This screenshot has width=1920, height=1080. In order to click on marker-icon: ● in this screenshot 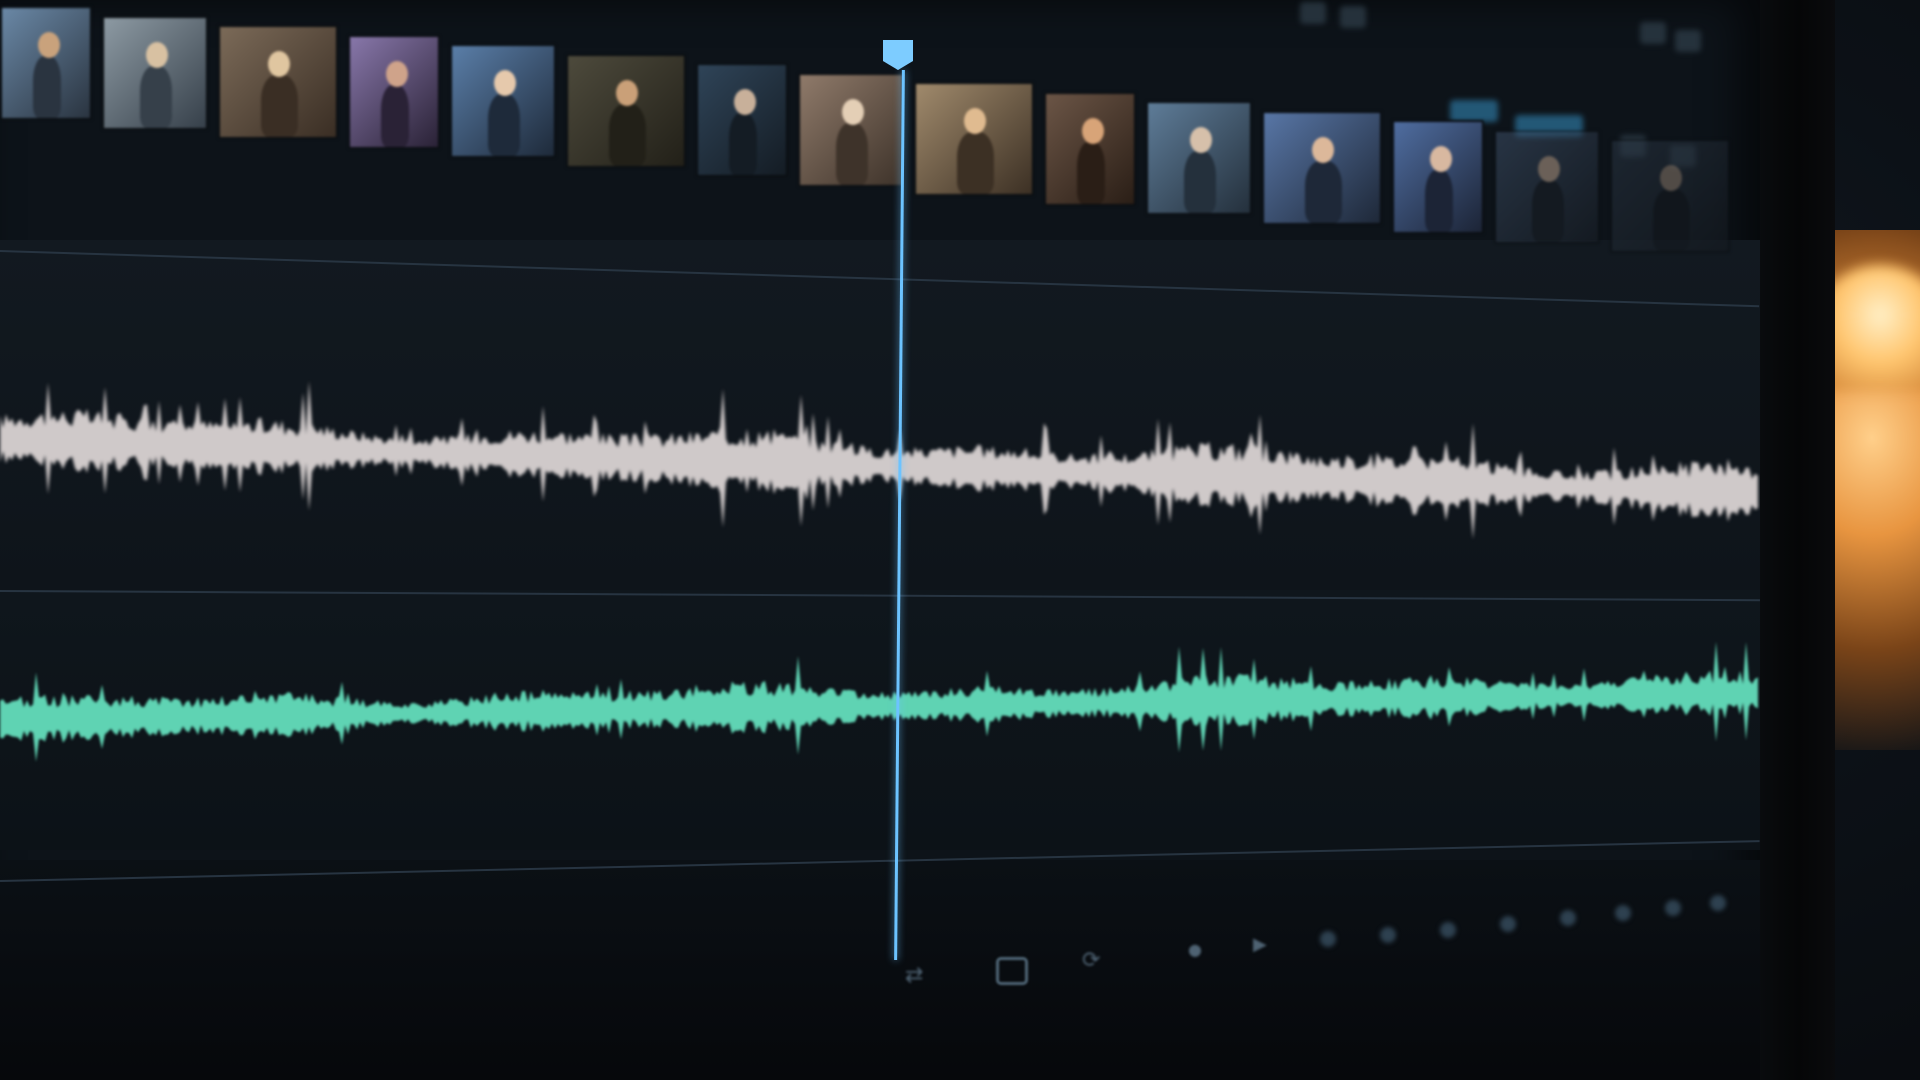, I will do `click(1195, 949)`.